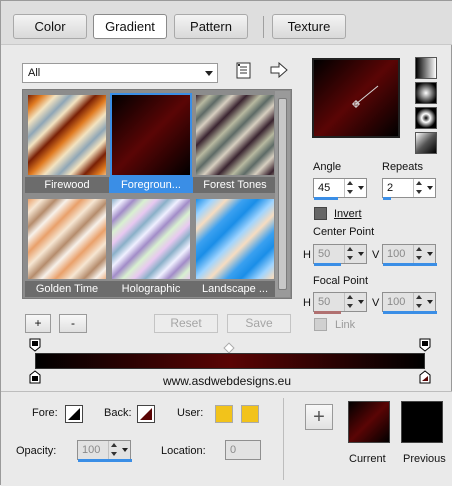 The image size is (452, 486). I want to click on grid-scrollbar-thumb, so click(282, 194).